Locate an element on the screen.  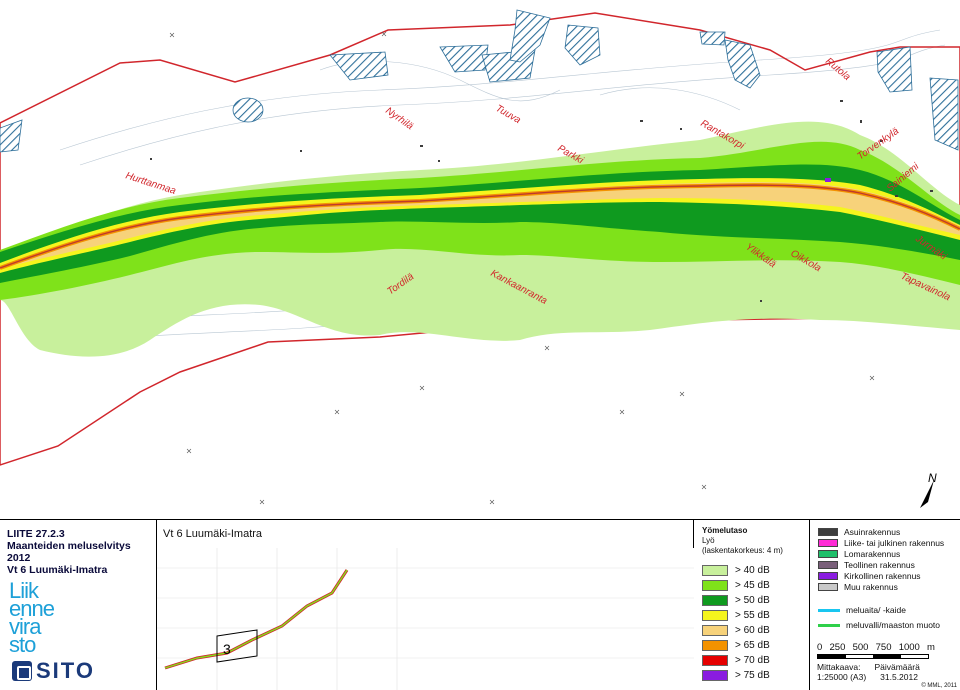
noise-level-label: > 55 dB is located at coordinates (752, 615).